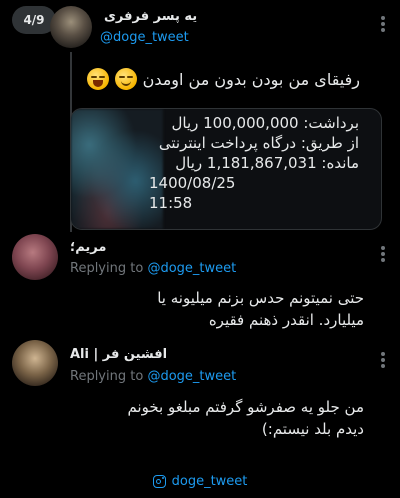 The image size is (400, 498). I want to click on reply-line: میلیارد. انقدر ذهنم فقیره, so click(286, 320).